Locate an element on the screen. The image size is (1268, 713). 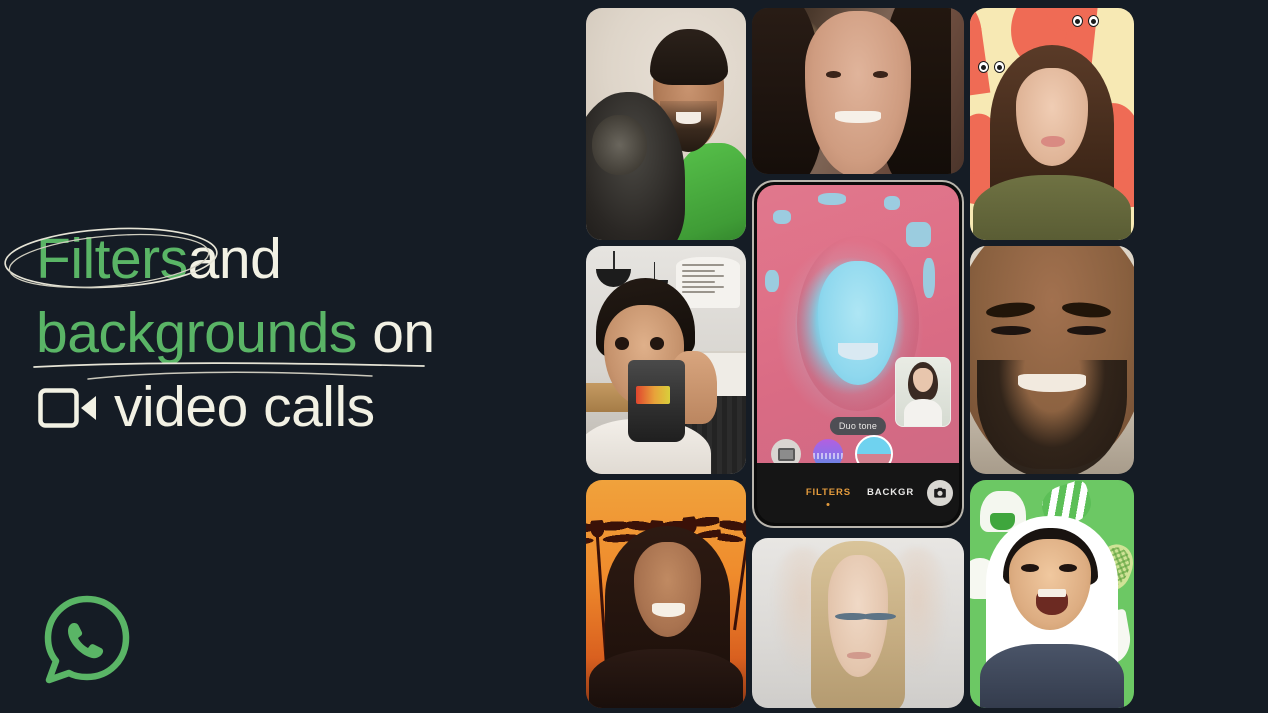
phone-bottom-bar: FILTERS BACKGR is located at coordinates (858, 493).